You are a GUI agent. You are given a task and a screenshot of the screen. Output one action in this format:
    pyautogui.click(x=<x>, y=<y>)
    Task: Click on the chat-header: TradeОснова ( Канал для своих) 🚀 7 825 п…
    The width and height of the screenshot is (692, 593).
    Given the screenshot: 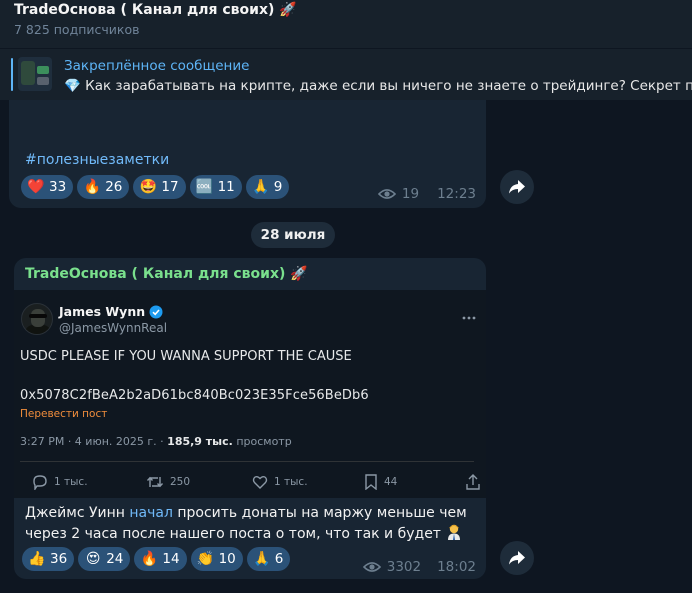 What is the action you would take?
    pyautogui.click(x=346, y=24)
    